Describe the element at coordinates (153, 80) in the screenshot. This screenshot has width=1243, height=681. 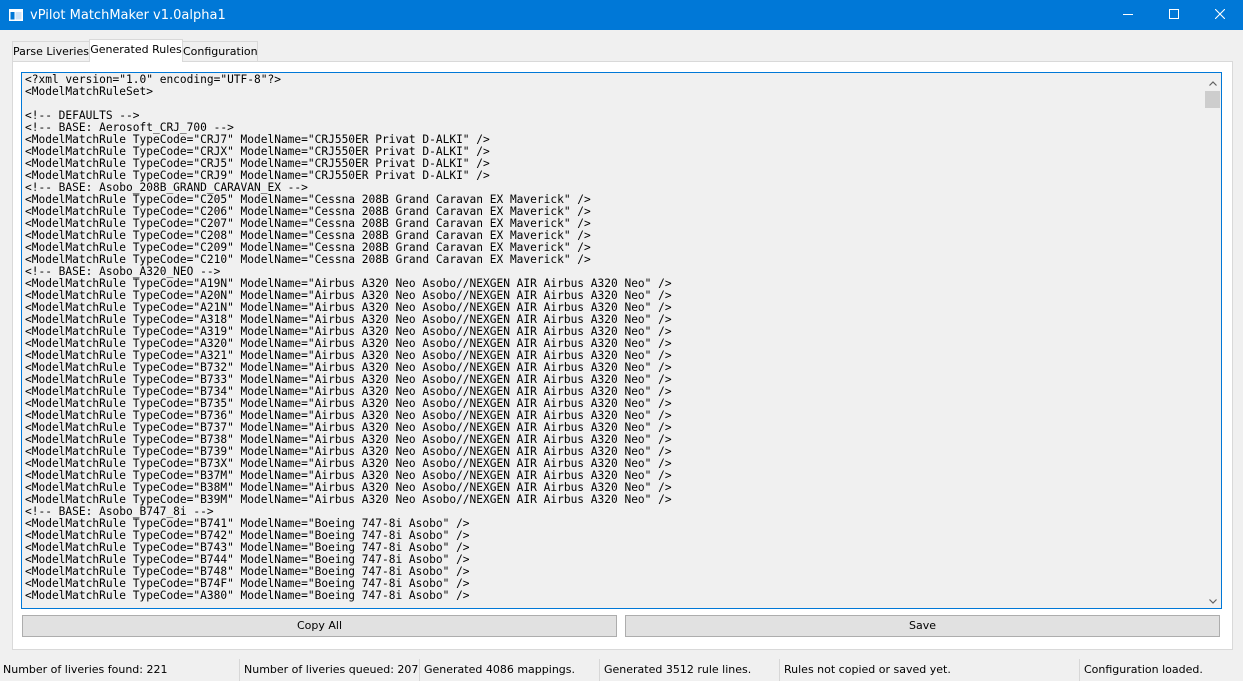
I see `code-line: <?xml version="1.0" encoding="UTF-8"?>` at that location.